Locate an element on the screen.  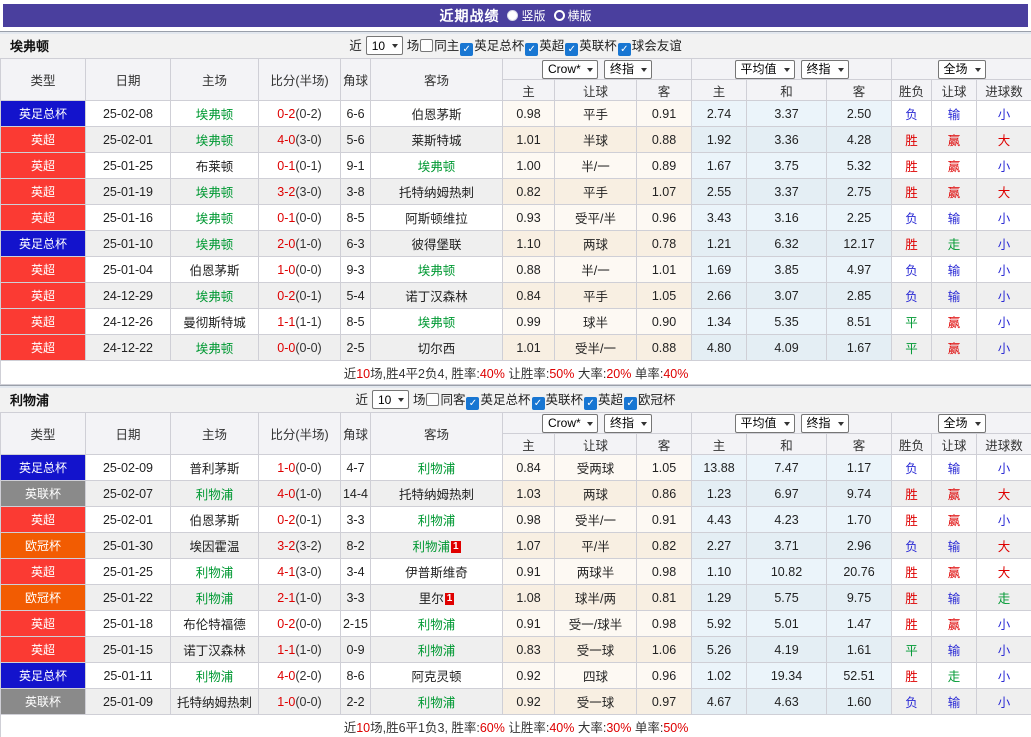
eu-draw-odds: 3.07 is located at coordinates (786, 295).